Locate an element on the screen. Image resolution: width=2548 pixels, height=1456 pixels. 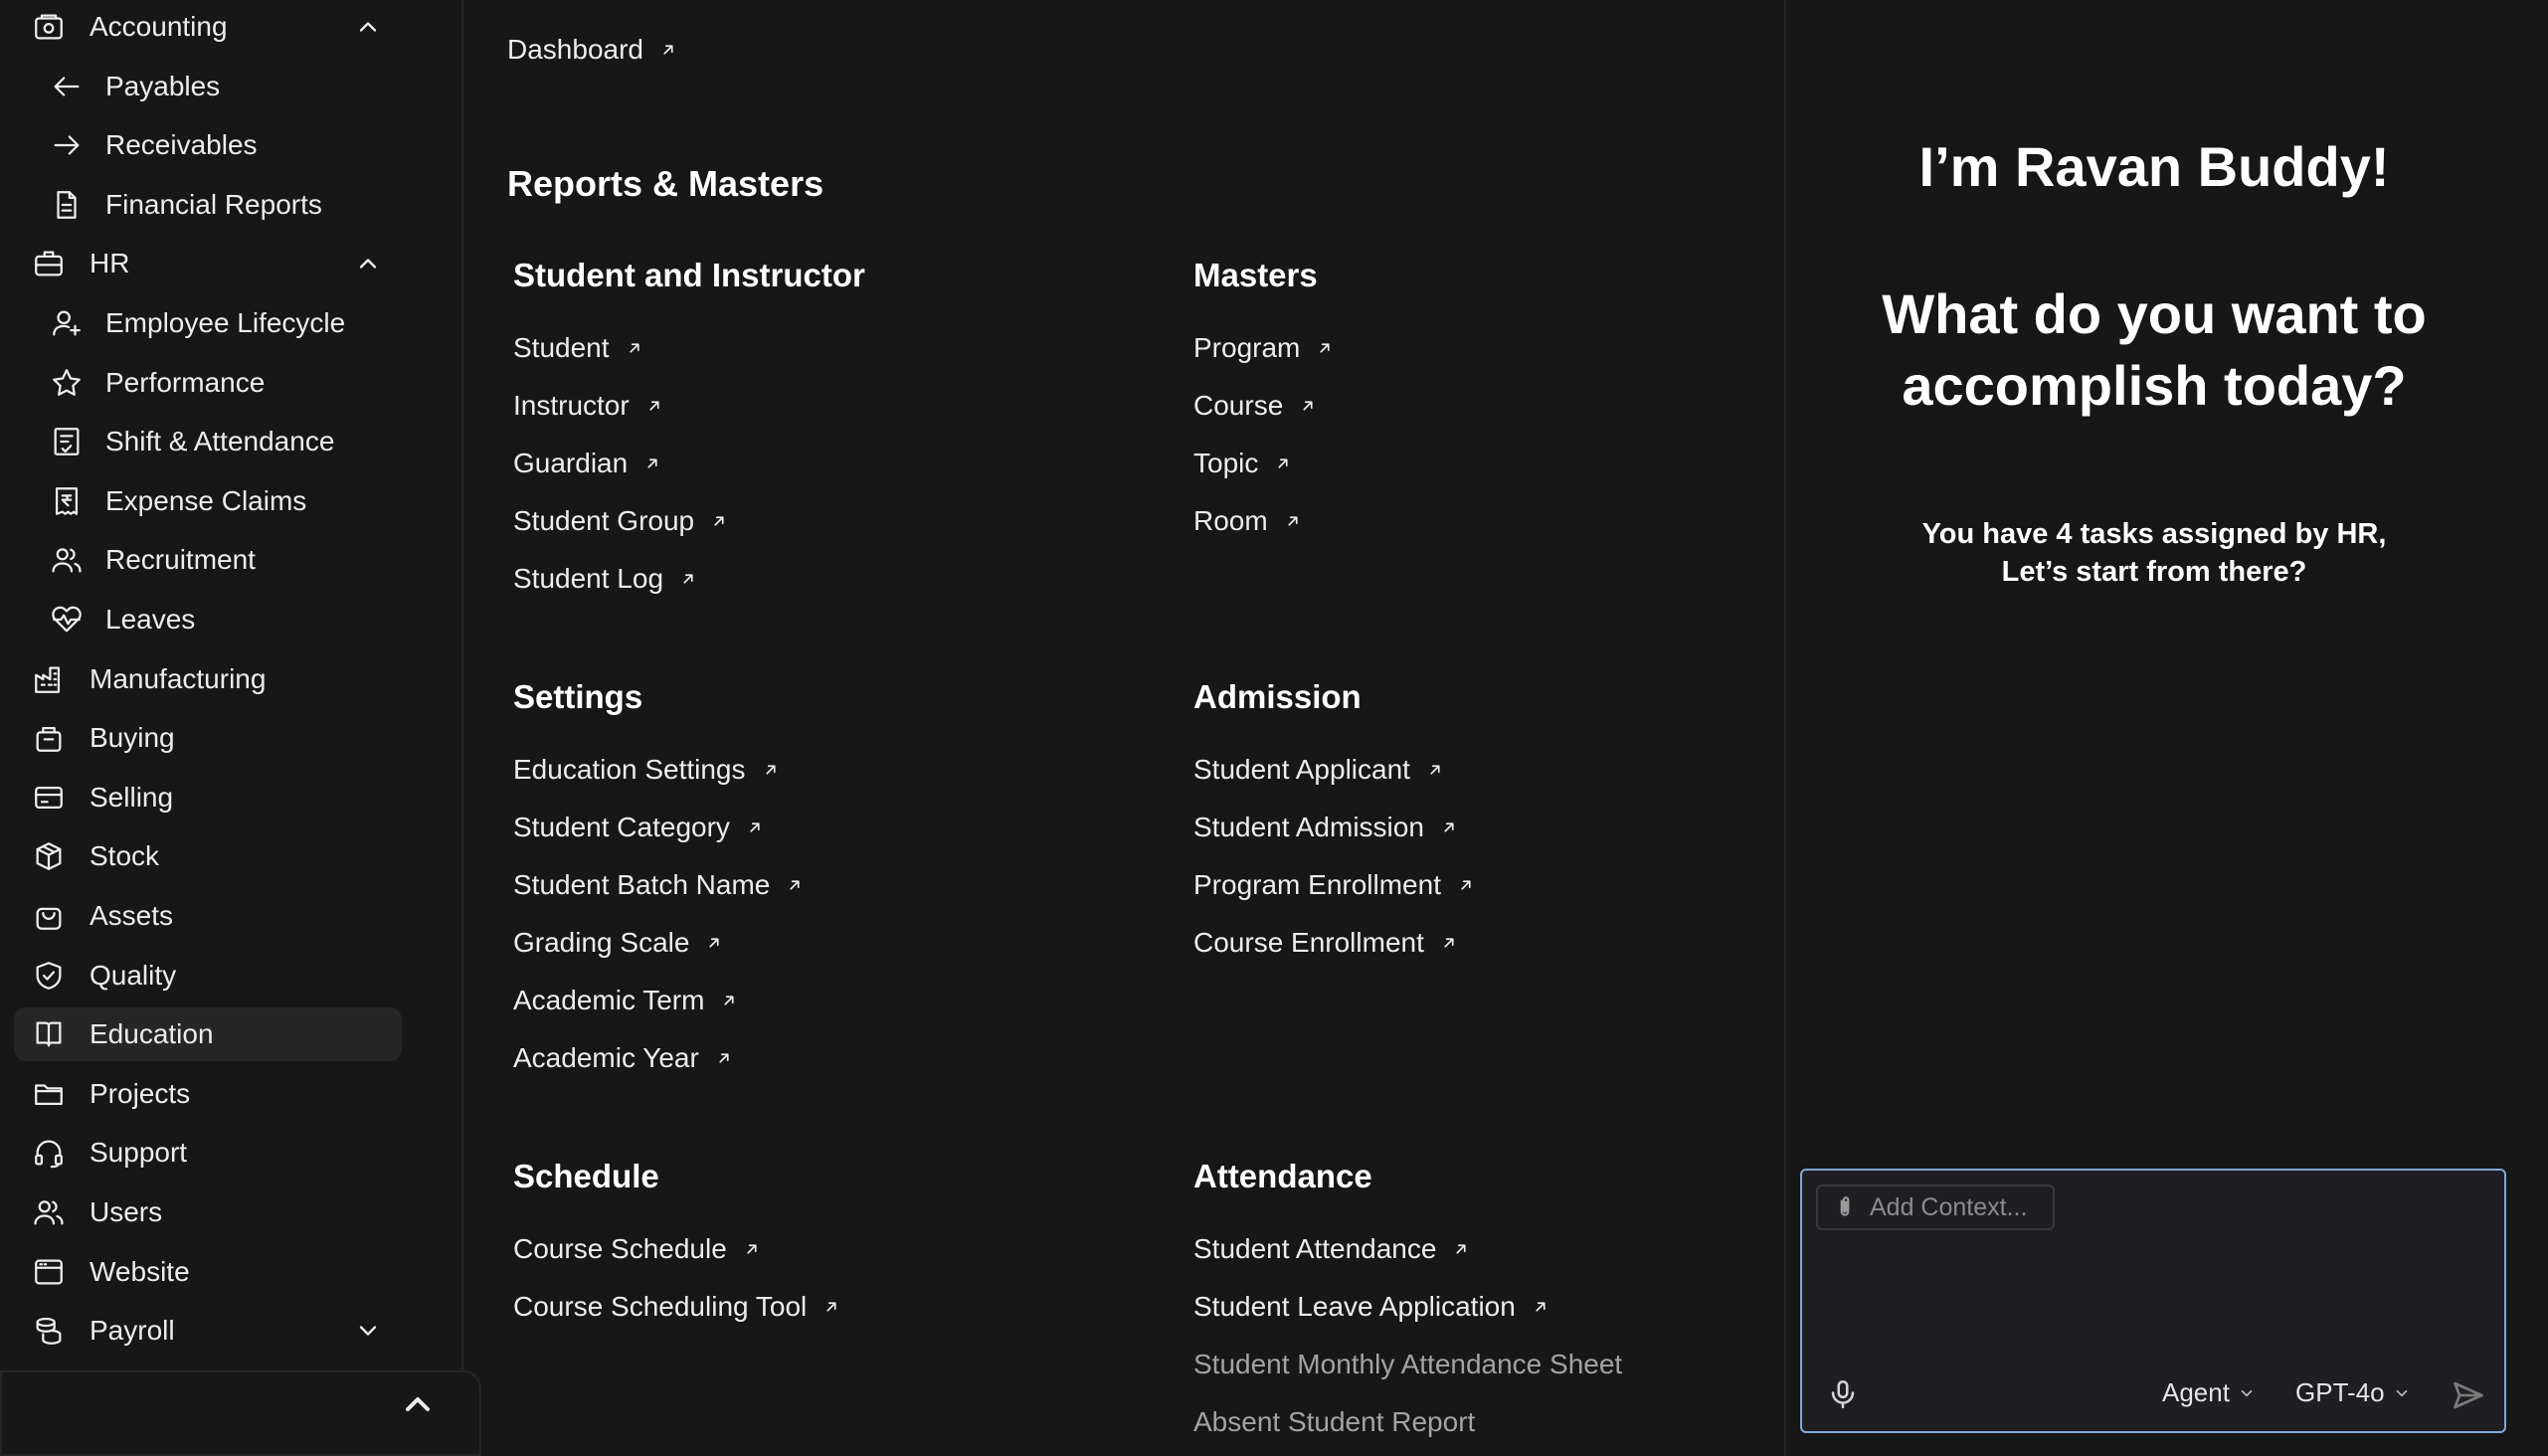
link-student-category: Student Category is located at coordinates (638, 827).